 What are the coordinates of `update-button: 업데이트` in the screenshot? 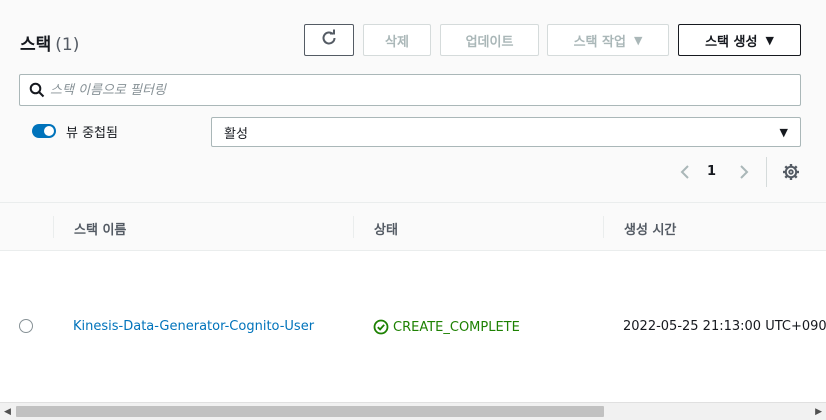 It's located at (489, 40).